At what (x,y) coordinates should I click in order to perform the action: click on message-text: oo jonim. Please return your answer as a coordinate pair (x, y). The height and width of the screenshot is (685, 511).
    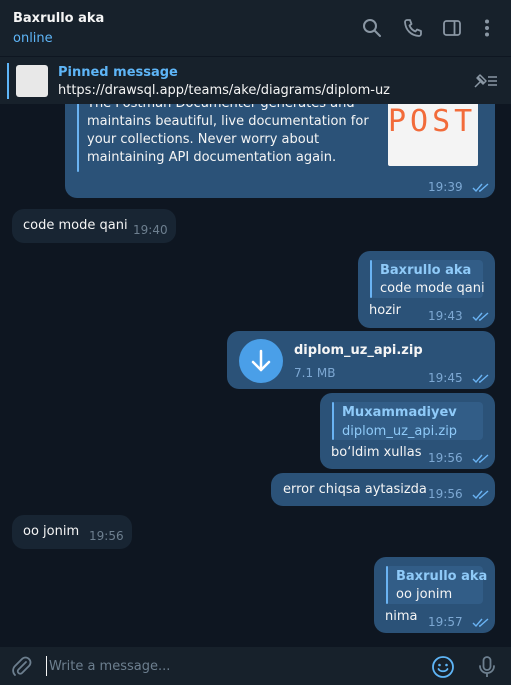
    Looking at the image, I should click on (51, 531).